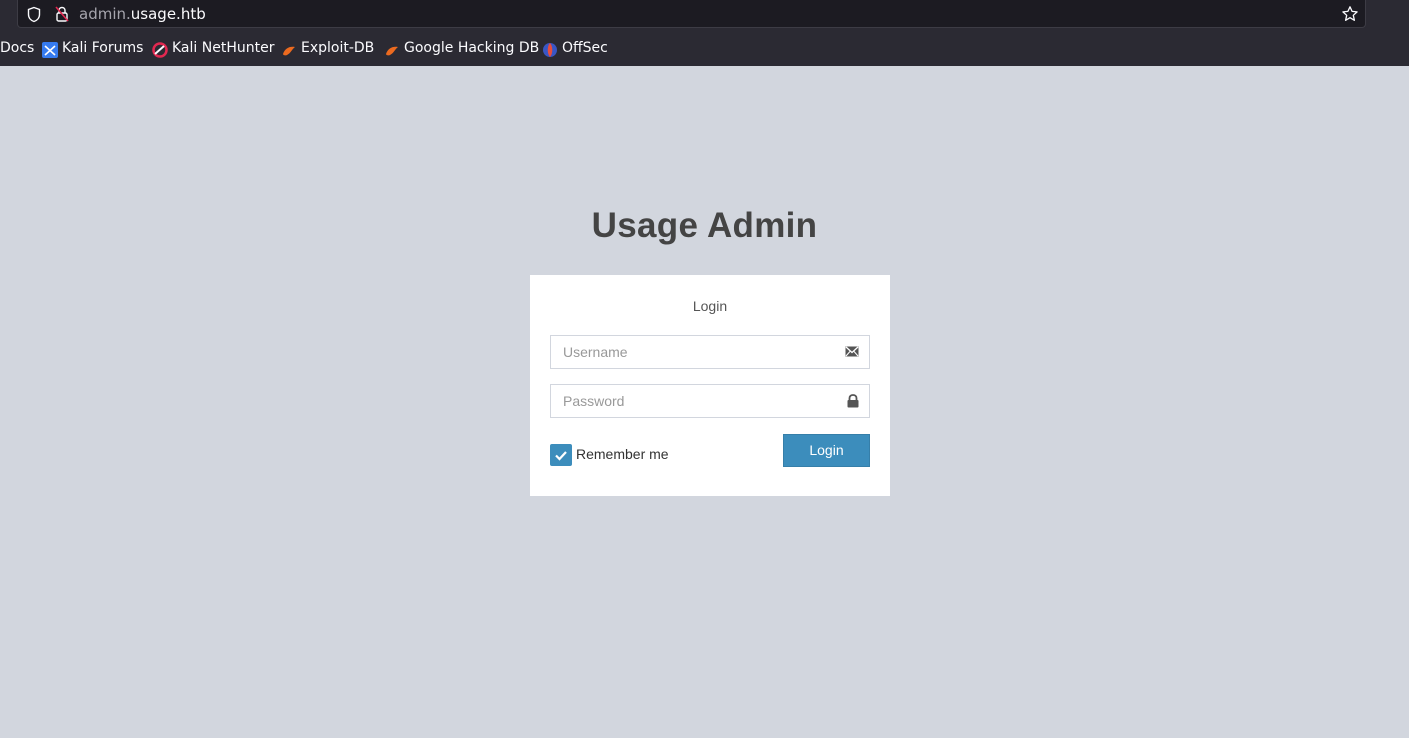 The height and width of the screenshot is (738, 1409). What do you see at coordinates (704, 225) in the screenshot?
I see `page-title: Usage Admin` at bounding box center [704, 225].